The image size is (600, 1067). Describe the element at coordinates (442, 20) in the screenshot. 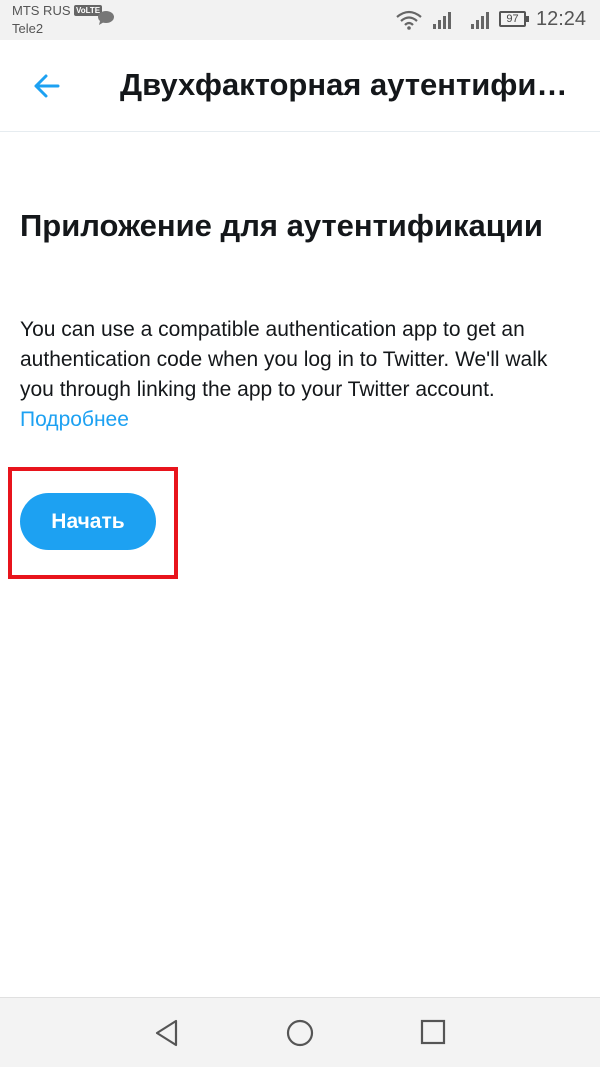

I see `signal-icon-sim1` at that location.